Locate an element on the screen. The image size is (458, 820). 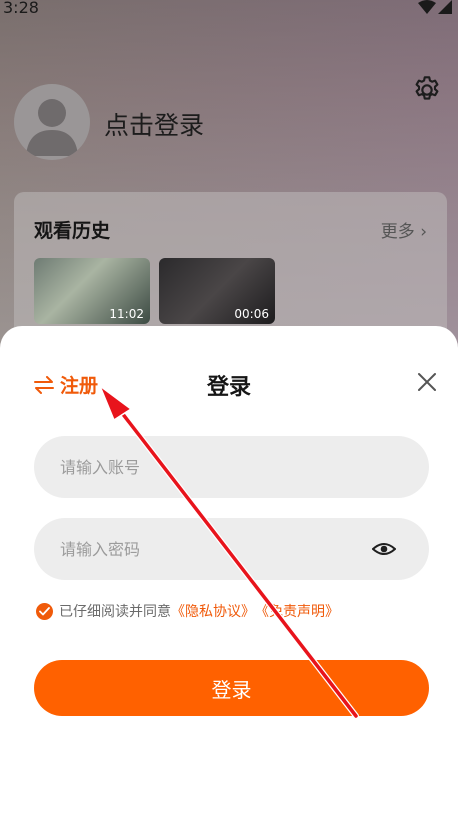
video-duration: 00:06 is located at coordinates (251, 314).